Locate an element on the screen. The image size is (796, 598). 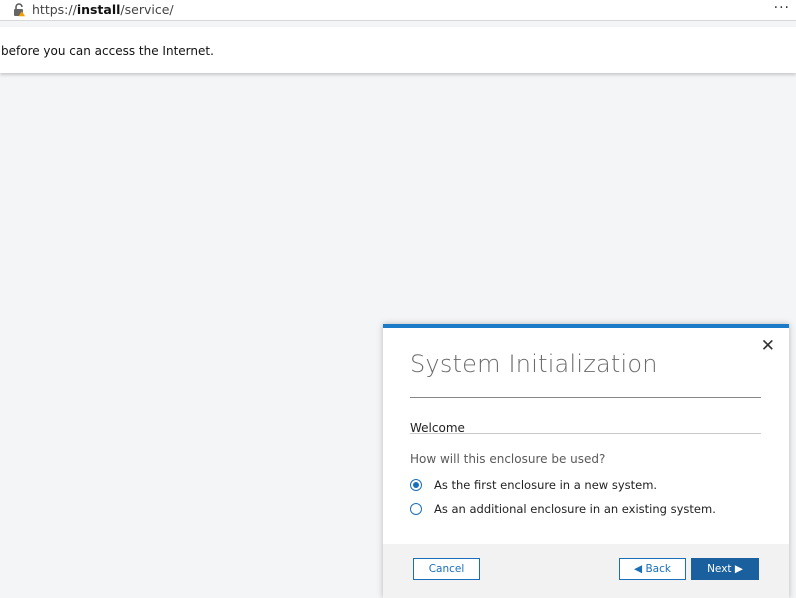
option-first-enclosure: As the first enclosure in a new system. is located at coordinates (533, 485).